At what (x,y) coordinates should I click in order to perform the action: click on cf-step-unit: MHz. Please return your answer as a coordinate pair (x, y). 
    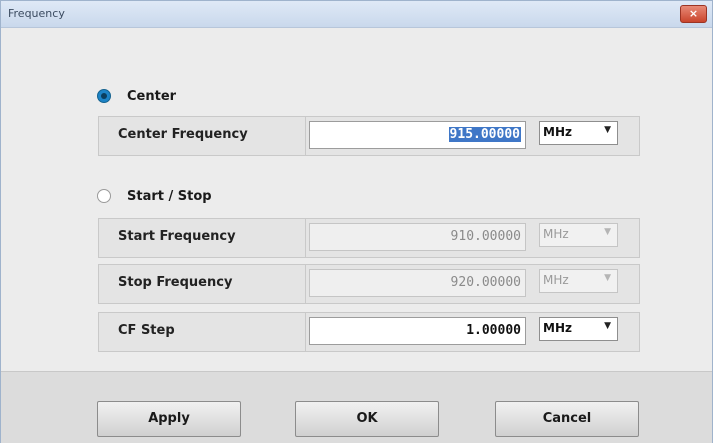
    Looking at the image, I should click on (557, 328).